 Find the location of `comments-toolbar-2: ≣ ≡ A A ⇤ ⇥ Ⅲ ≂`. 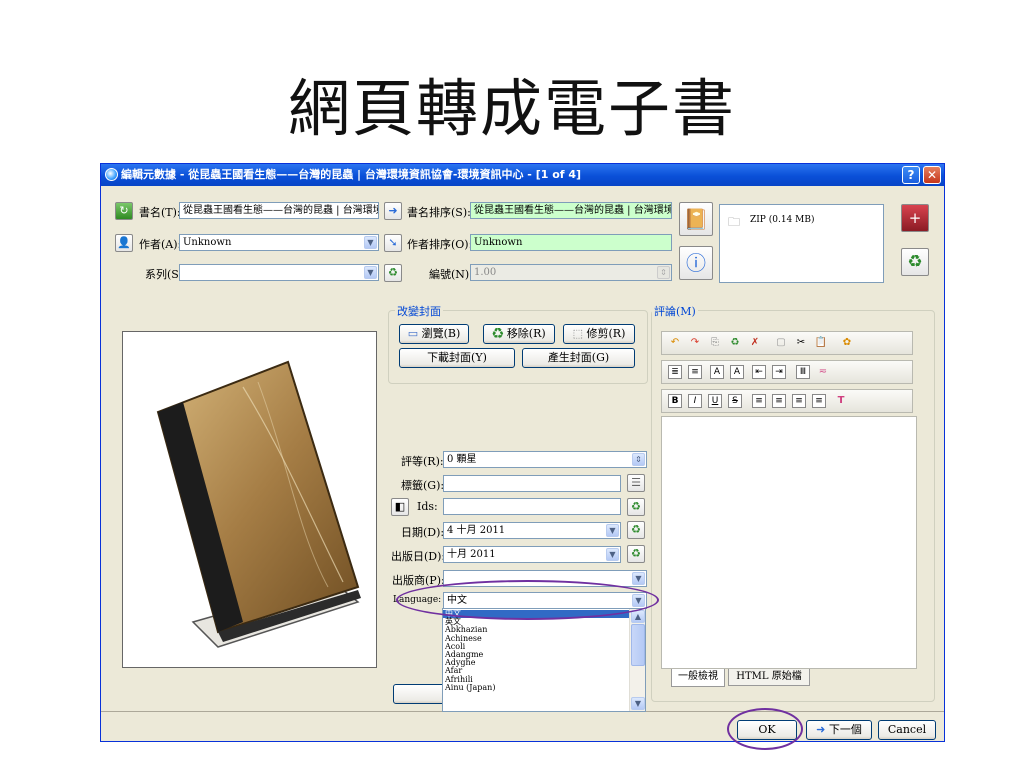

comments-toolbar-2: ≣ ≡ A A ⇤ ⇥ Ⅲ ≂ is located at coordinates (787, 372).